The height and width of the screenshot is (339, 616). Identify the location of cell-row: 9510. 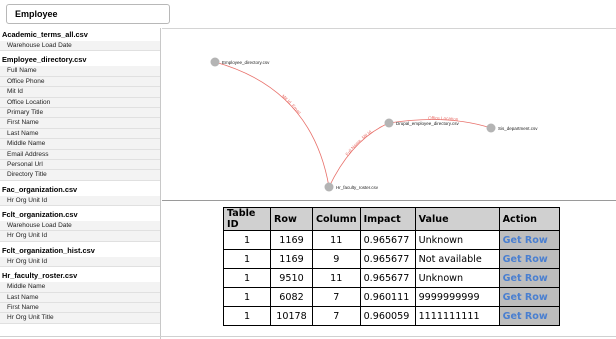
(291, 278).